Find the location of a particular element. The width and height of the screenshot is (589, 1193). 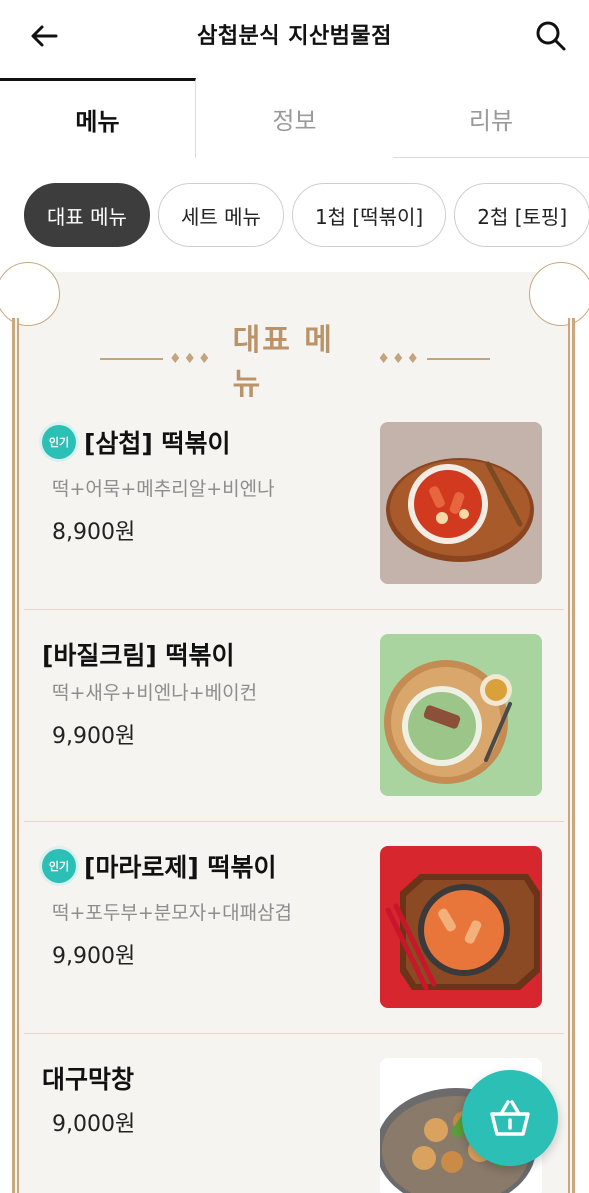

tab-info: 정보 is located at coordinates (294, 118).